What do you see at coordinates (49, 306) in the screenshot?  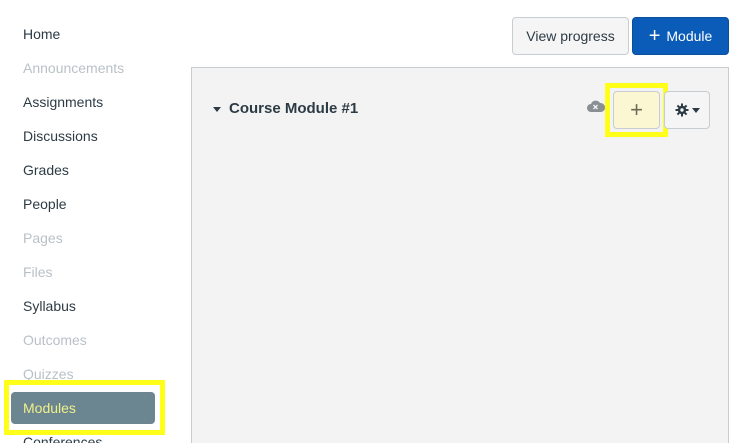 I see `nav-item-syllabus: Syllabus` at bounding box center [49, 306].